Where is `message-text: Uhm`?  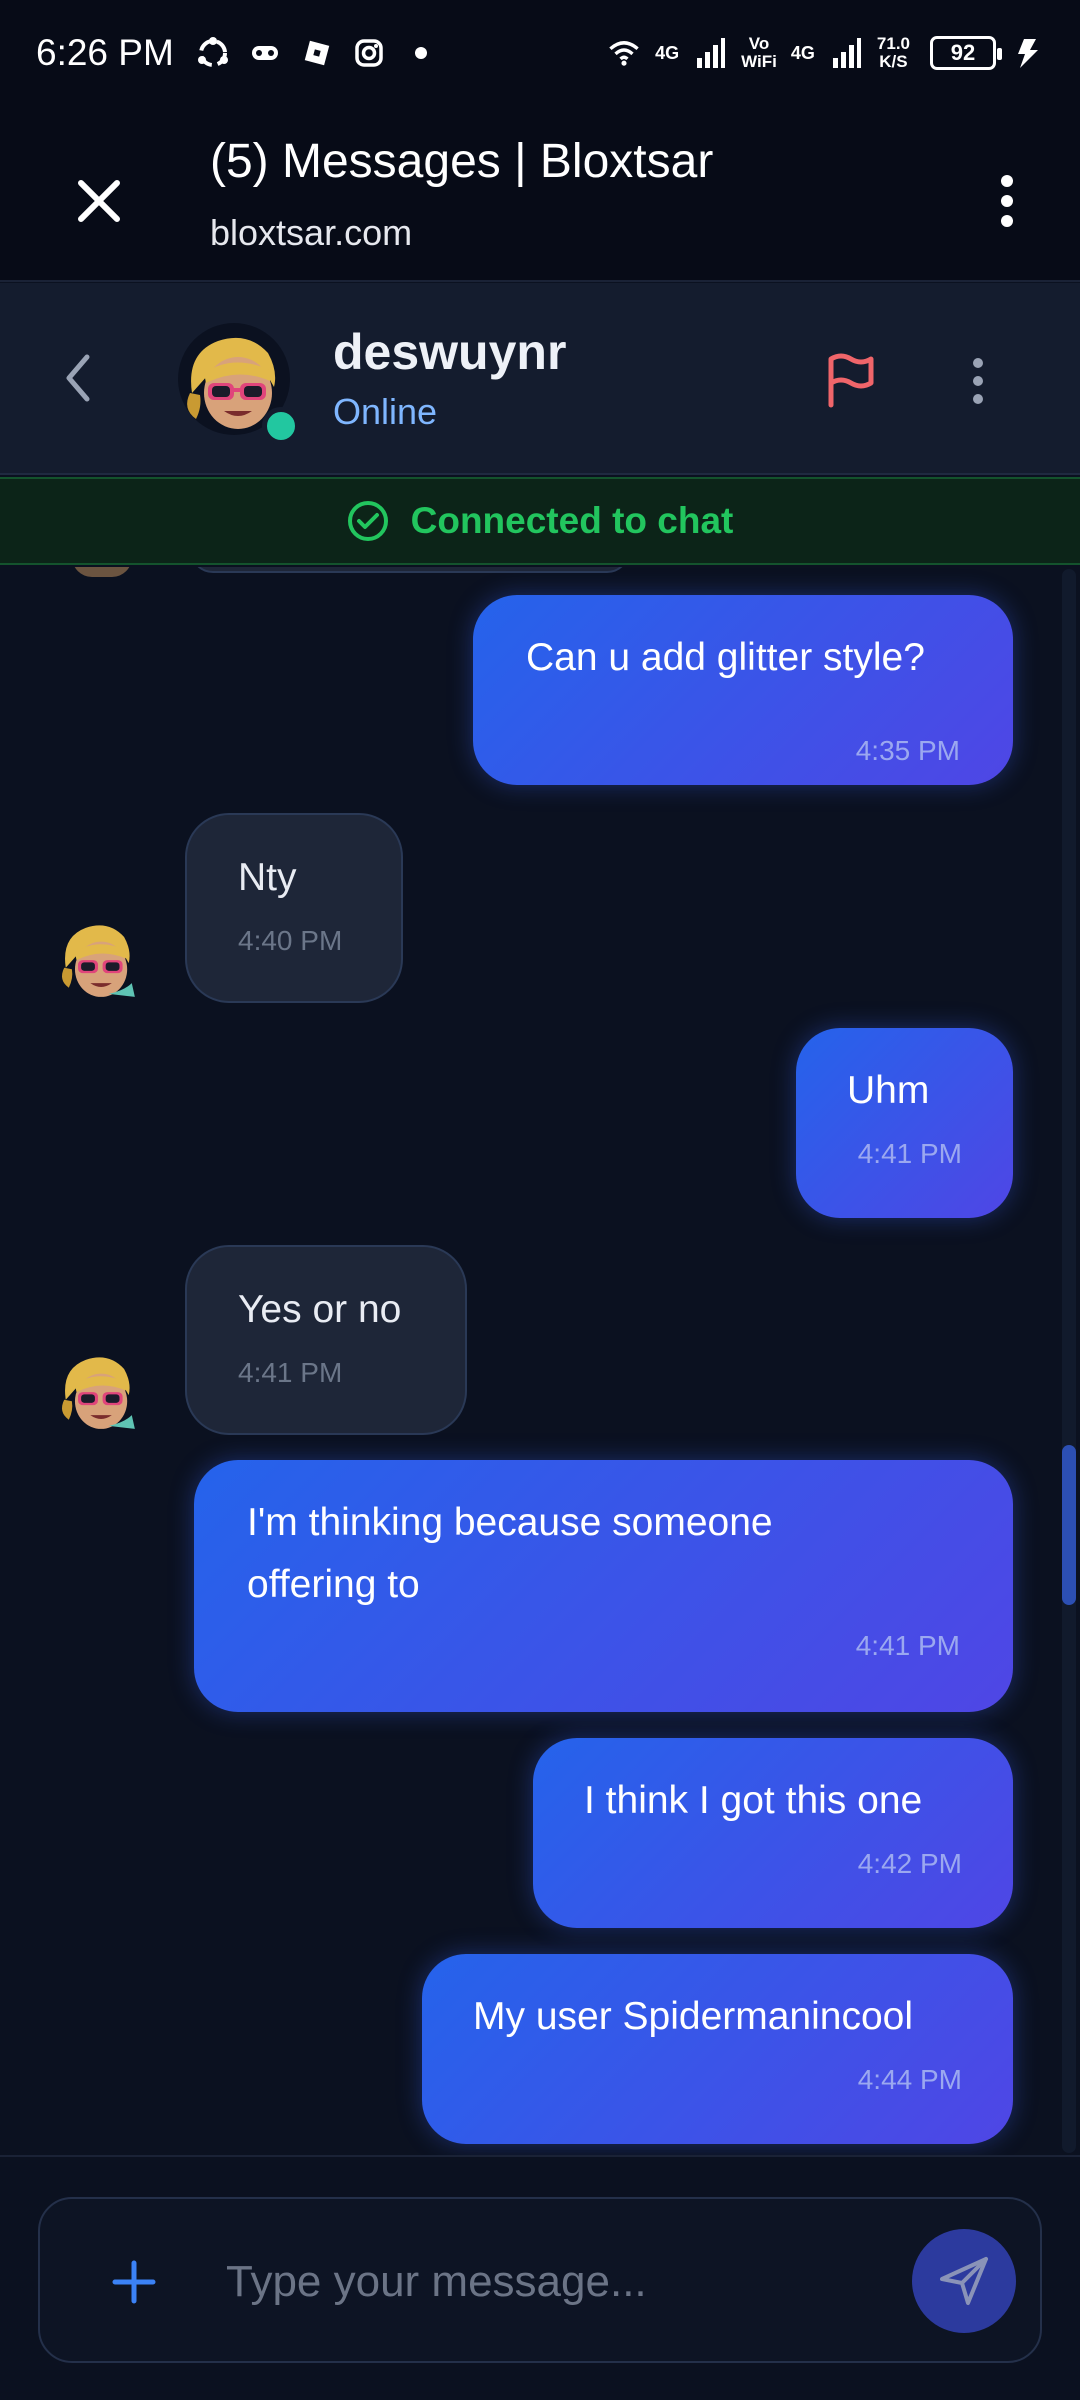
message-text: Uhm is located at coordinates (888, 1090).